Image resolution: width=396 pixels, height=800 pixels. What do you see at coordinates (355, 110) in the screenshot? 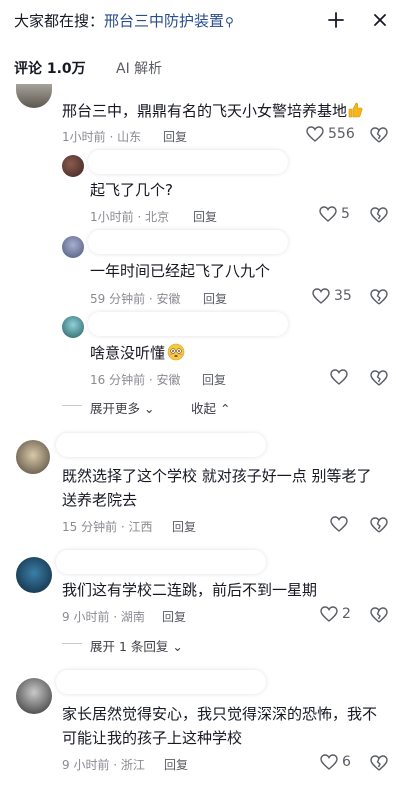
I see `thumbs-up-emoji-icon` at bounding box center [355, 110].